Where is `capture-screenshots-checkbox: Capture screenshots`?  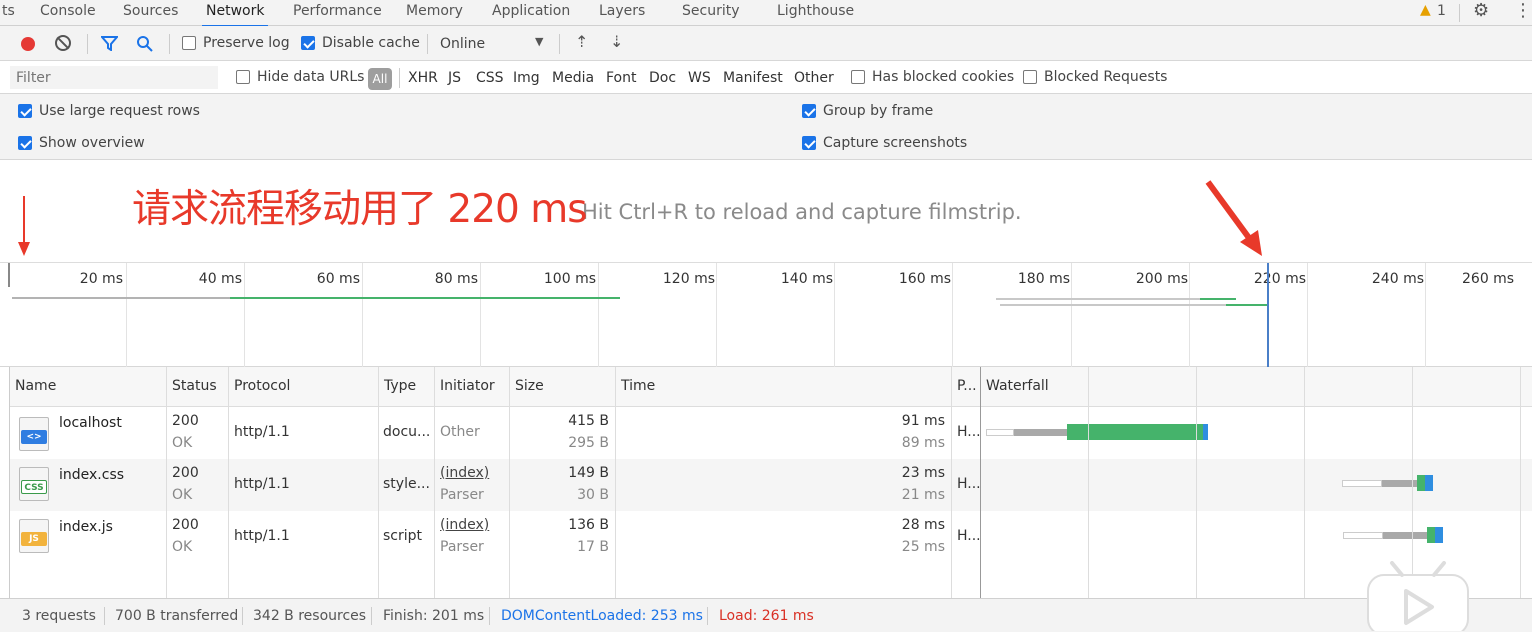
capture-screenshots-checkbox: Capture screenshots is located at coordinates (884, 143).